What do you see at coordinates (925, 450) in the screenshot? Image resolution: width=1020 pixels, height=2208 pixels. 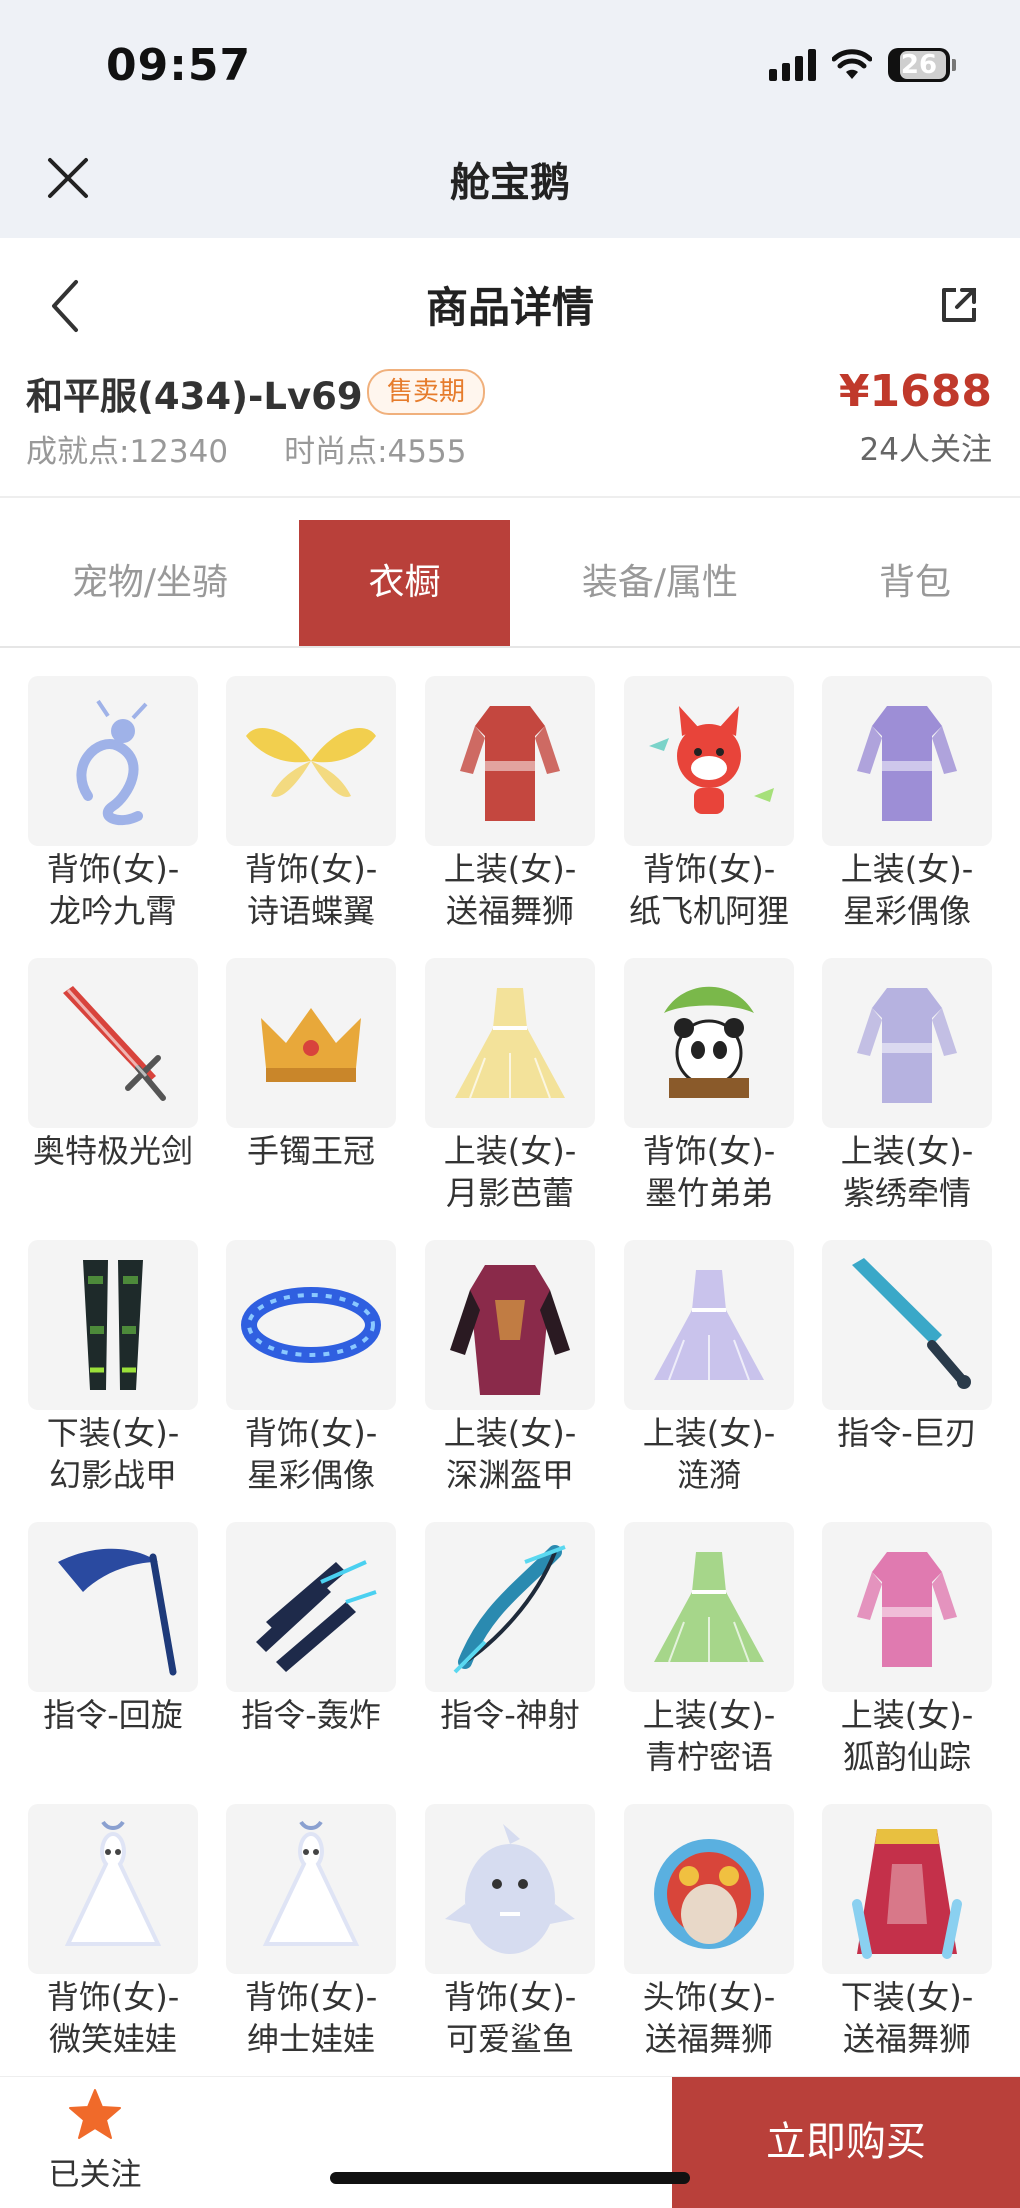 I see `follower-count: 24人关注` at bounding box center [925, 450].